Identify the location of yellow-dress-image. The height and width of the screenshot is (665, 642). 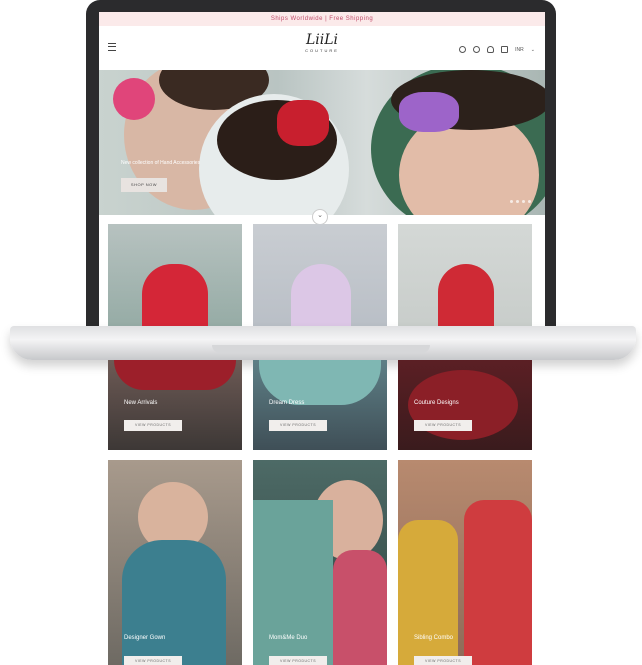
(428, 592).